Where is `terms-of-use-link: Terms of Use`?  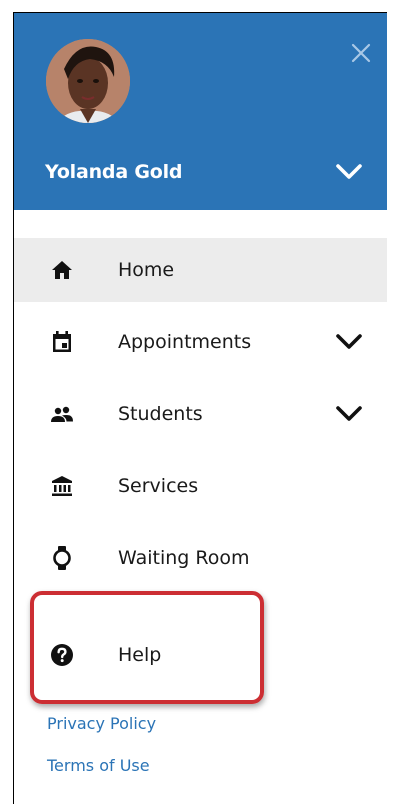 terms-of-use-link: Terms of Use is located at coordinates (98, 765).